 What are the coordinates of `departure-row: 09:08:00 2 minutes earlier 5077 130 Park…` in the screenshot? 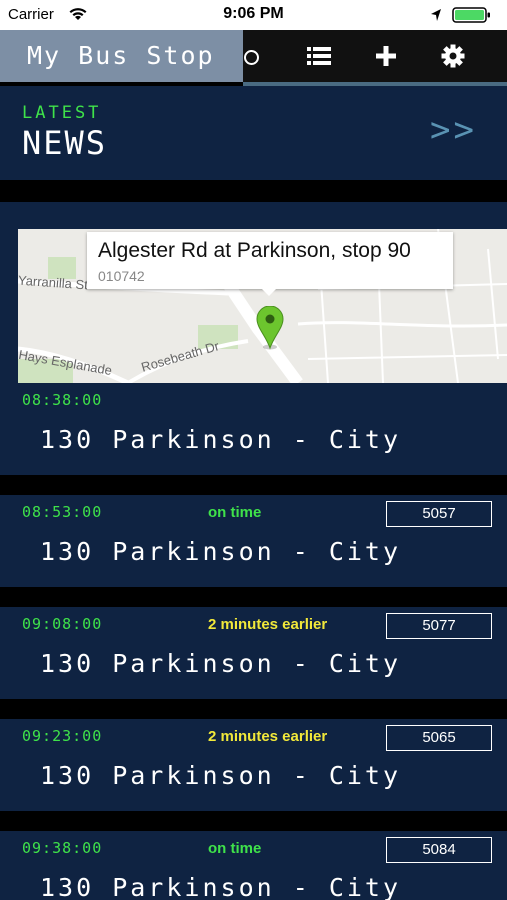 It's located at (253, 653).